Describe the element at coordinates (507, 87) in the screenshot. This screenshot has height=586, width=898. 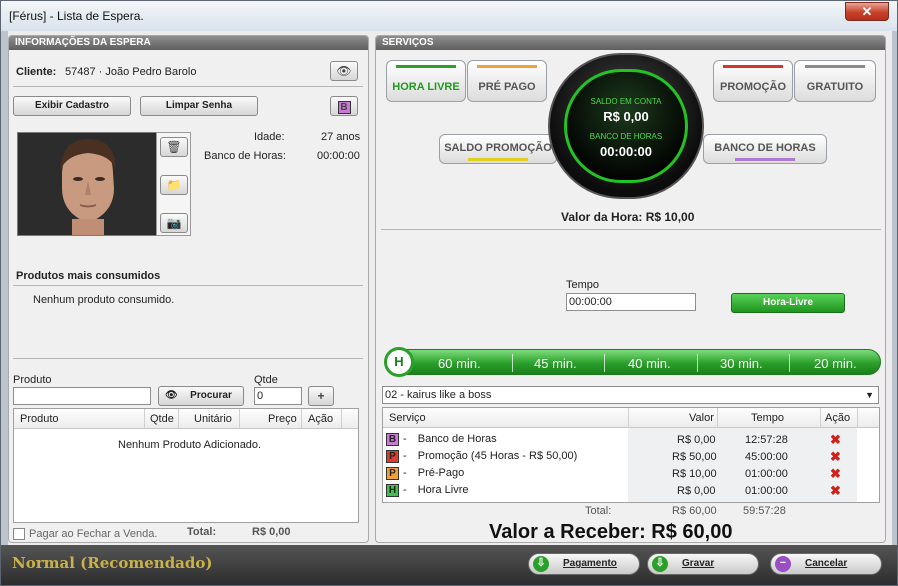
I see `tab-label: PRÉ PAGO` at that location.